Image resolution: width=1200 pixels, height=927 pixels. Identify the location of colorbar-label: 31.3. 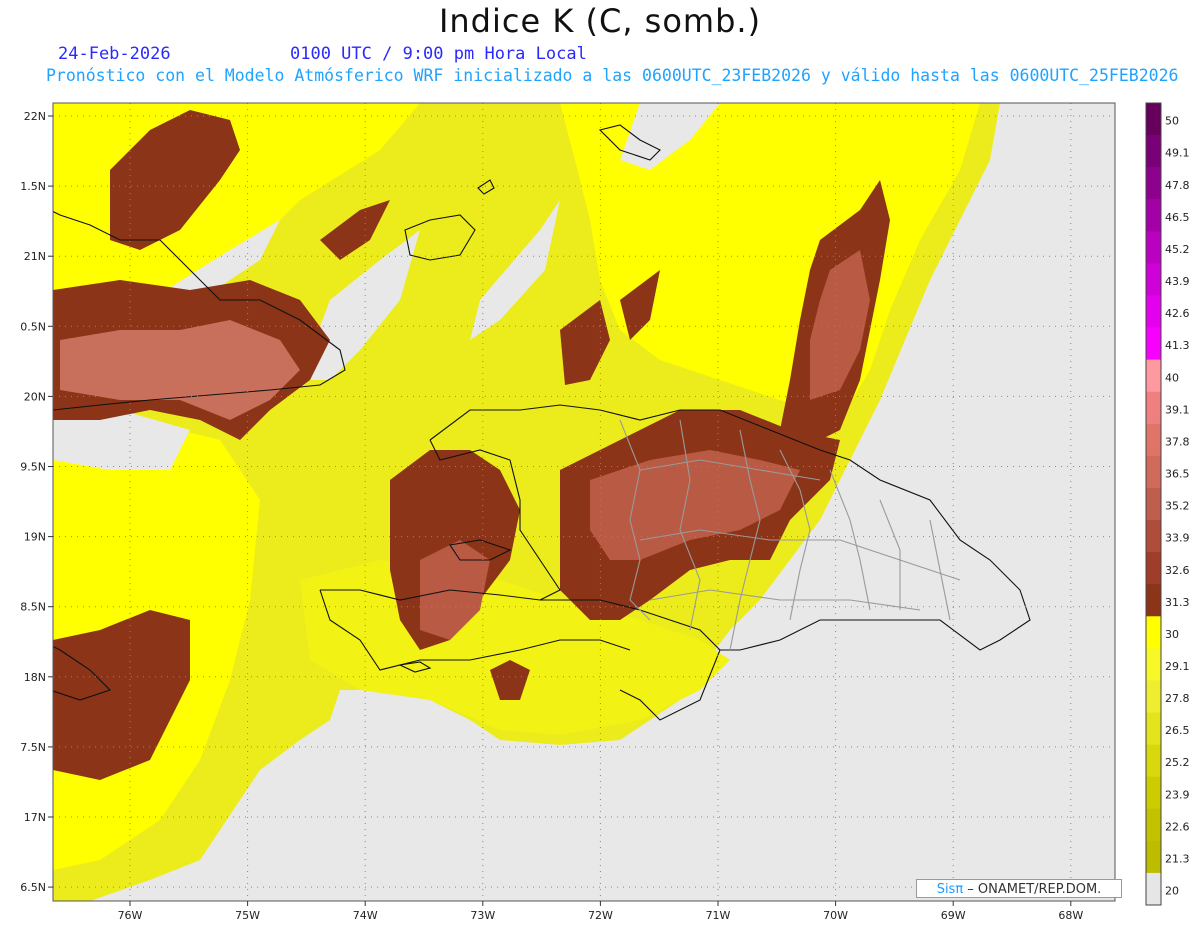
(1177, 602).